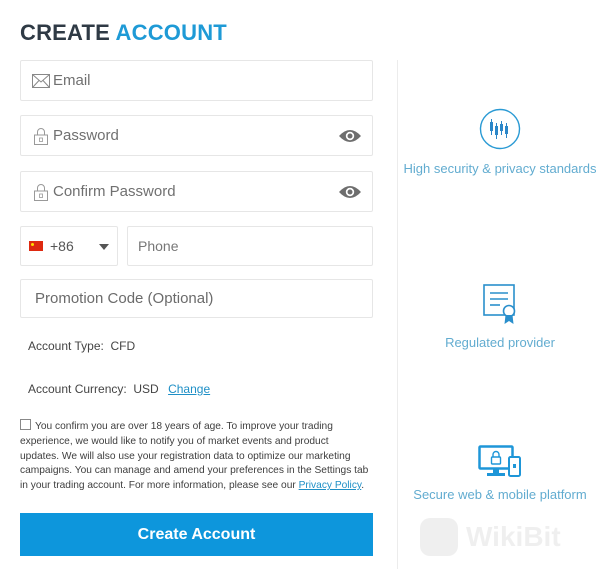  What do you see at coordinates (104, 247) in the screenshot?
I see `chevron-down-icon` at bounding box center [104, 247].